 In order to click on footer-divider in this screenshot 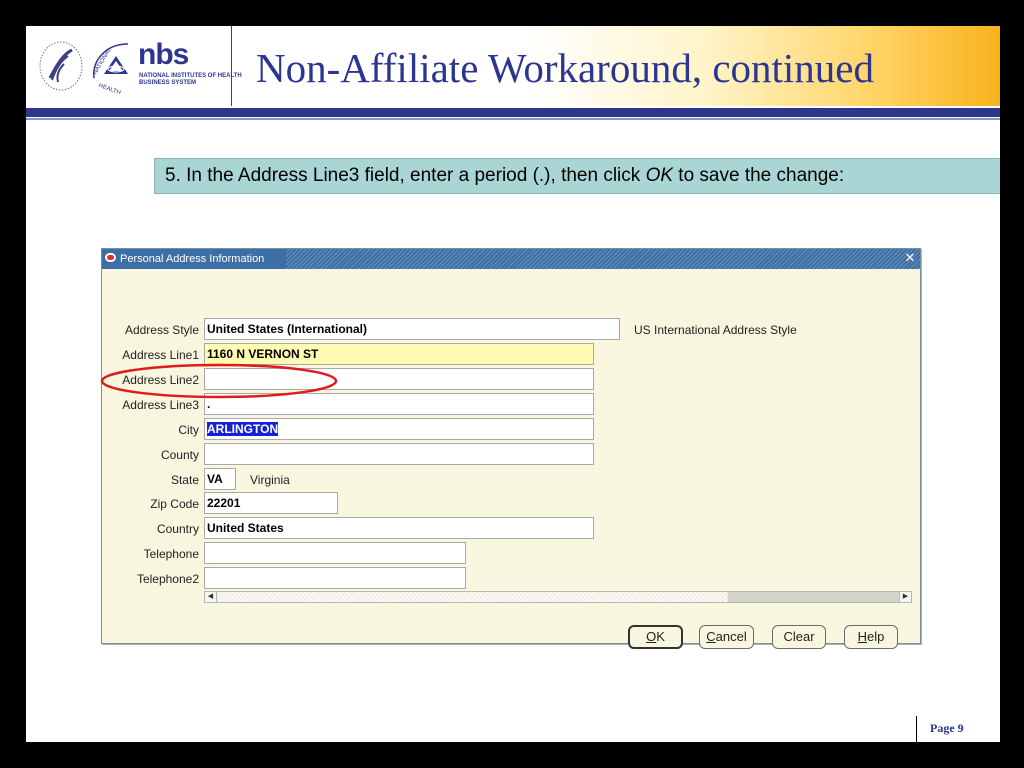, I will do `click(916, 729)`.